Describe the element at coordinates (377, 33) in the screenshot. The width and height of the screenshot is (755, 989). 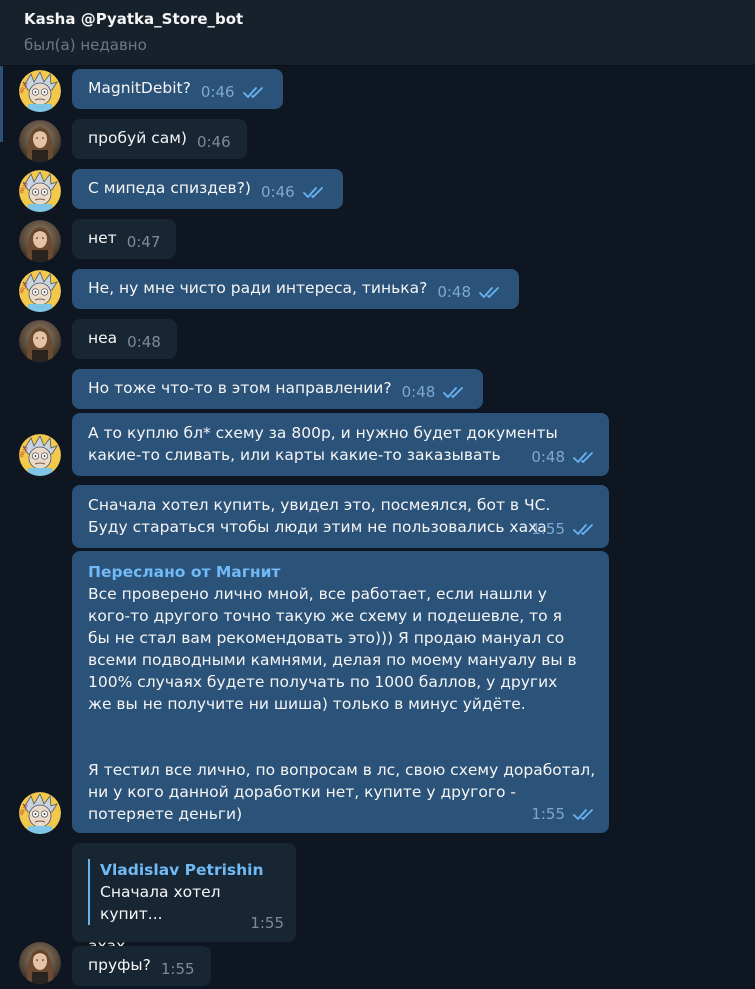
I see `chat-header: Kasha @Pyatka_Store_bot был(а) недавно` at that location.